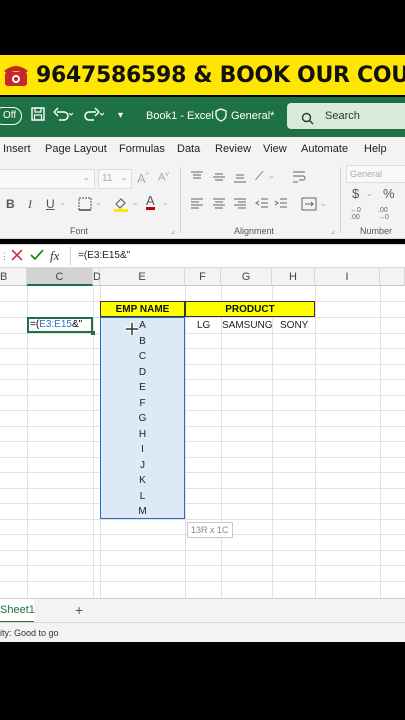 Image resolution: width=405 pixels, height=720 pixels. What do you see at coordinates (17, 611) in the screenshot?
I see `sheet-tab-sheet1: Sheet1` at bounding box center [17, 611].